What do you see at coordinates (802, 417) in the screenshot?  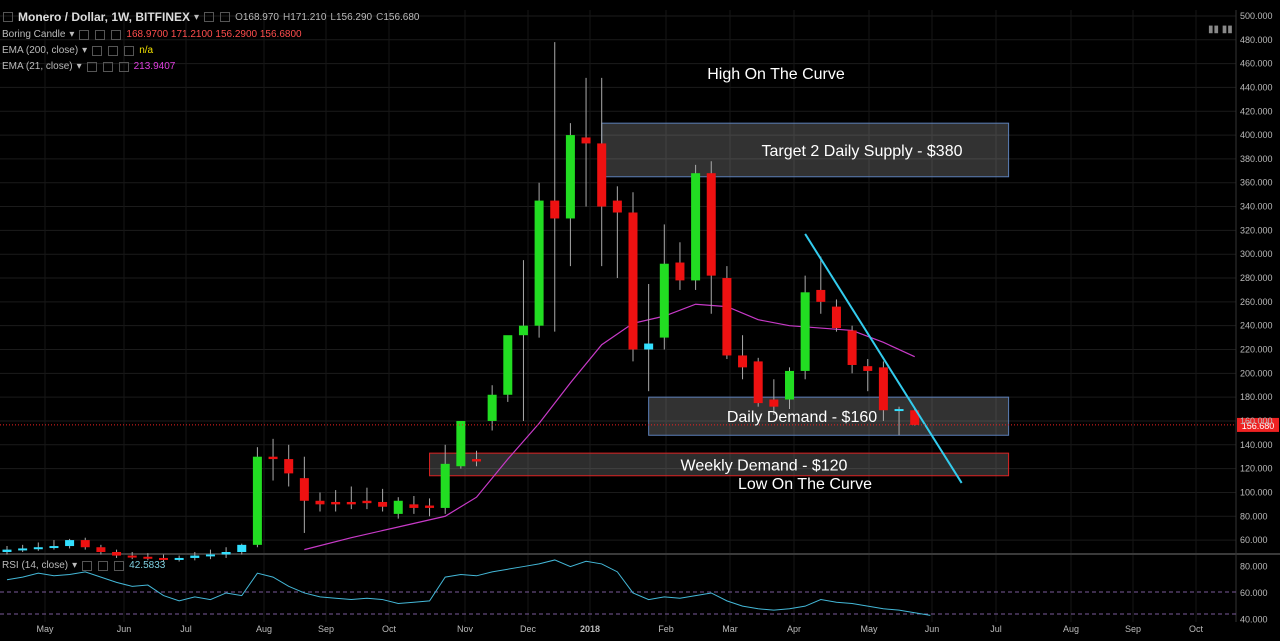 I see `zone-label: Daily Demand - $160` at bounding box center [802, 417].